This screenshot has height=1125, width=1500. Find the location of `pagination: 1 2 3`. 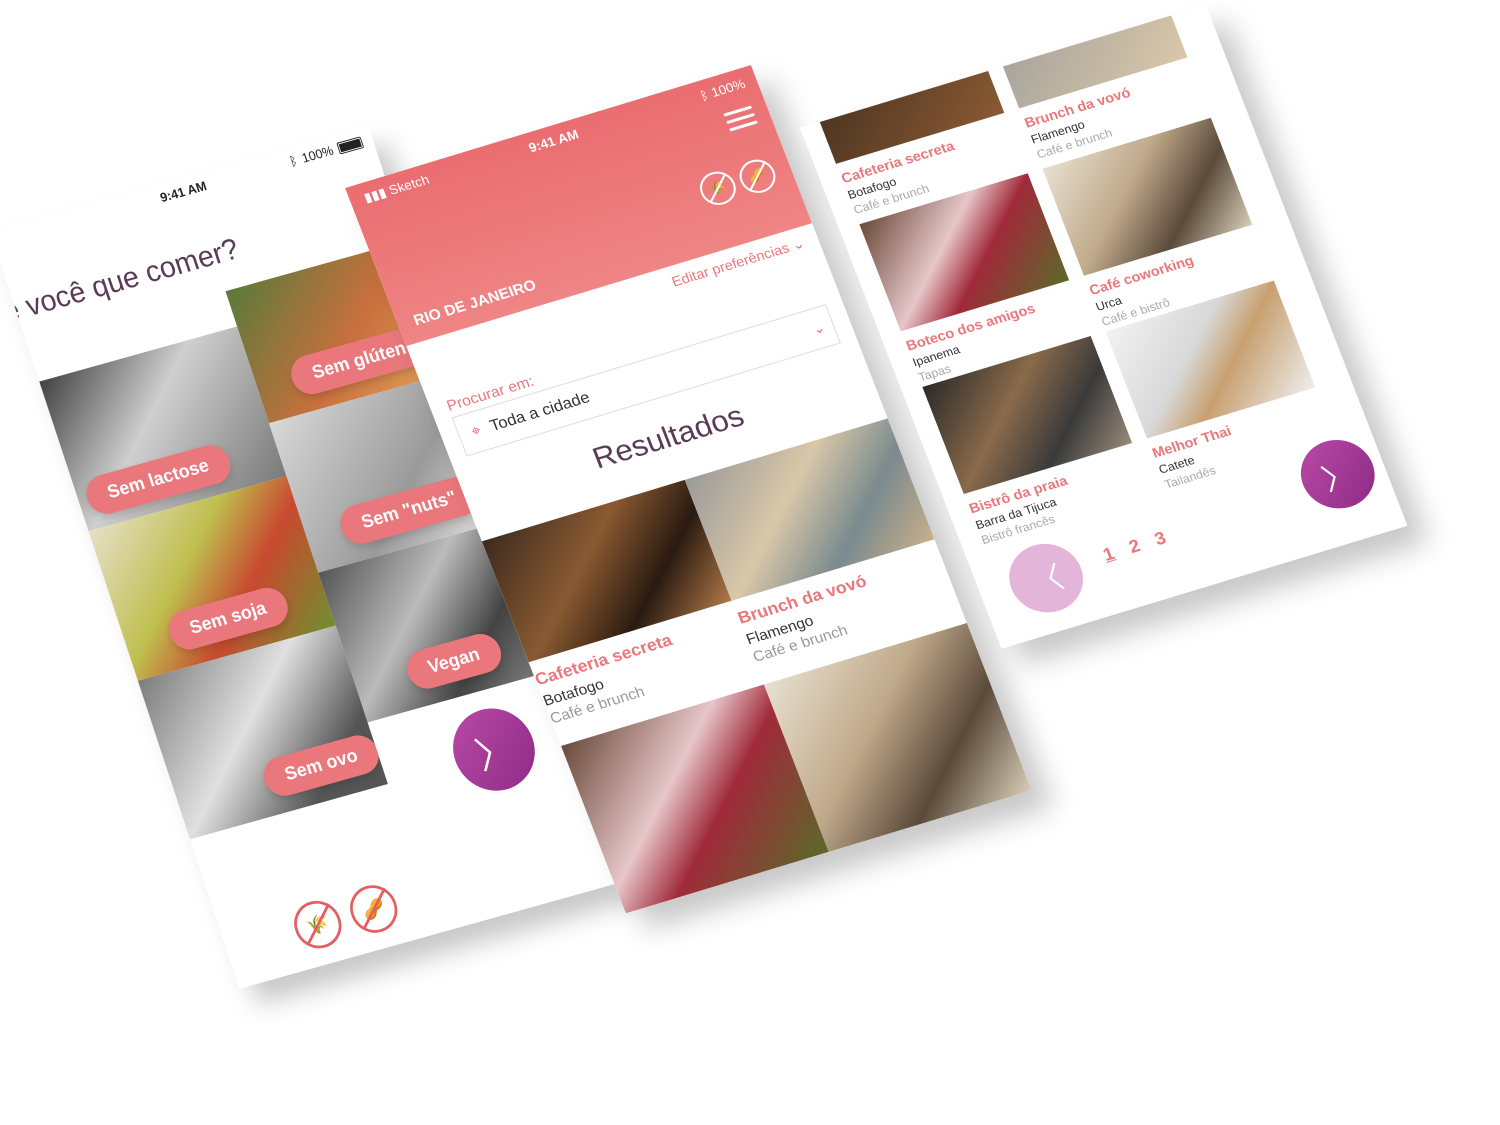

pagination: 1 2 3 is located at coordinates (1134, 547).